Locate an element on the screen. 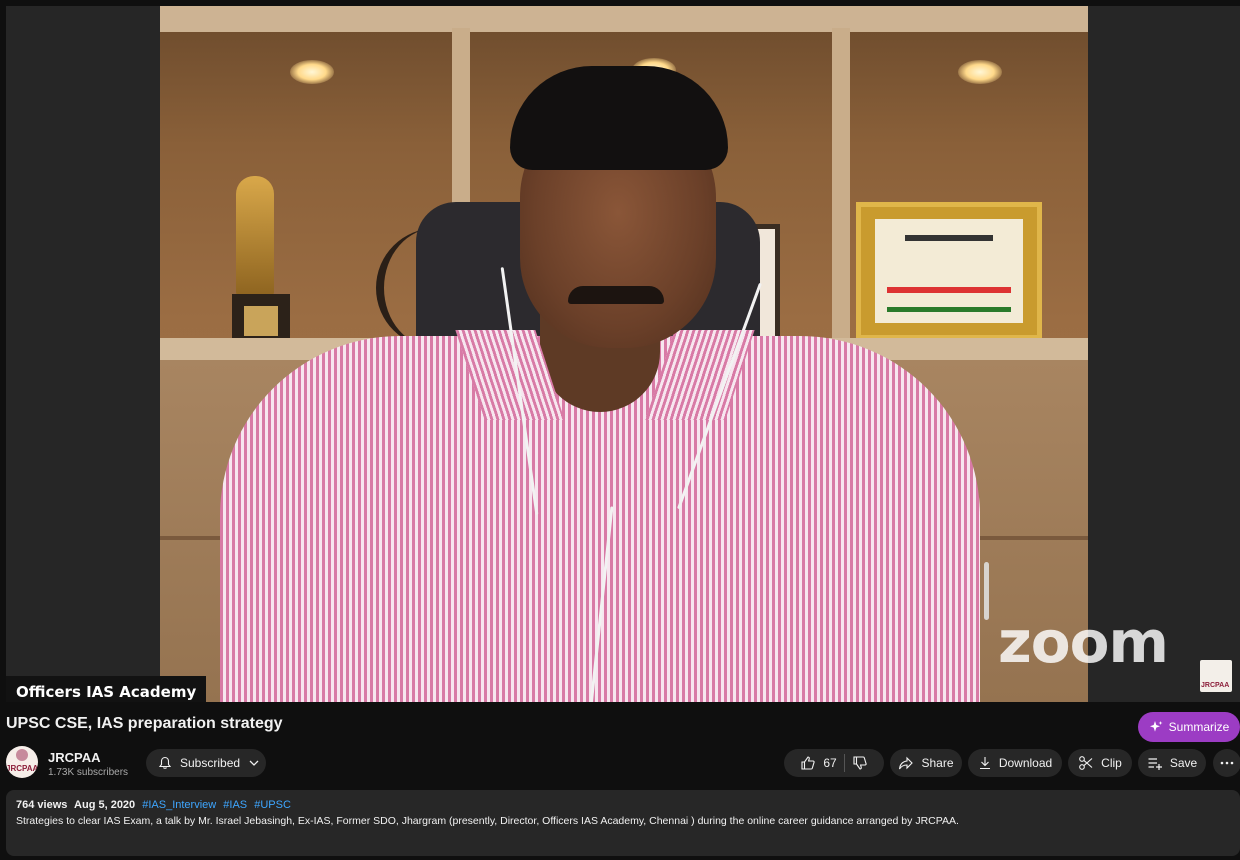  letterbox-right is located at coordinates (1164, 354).